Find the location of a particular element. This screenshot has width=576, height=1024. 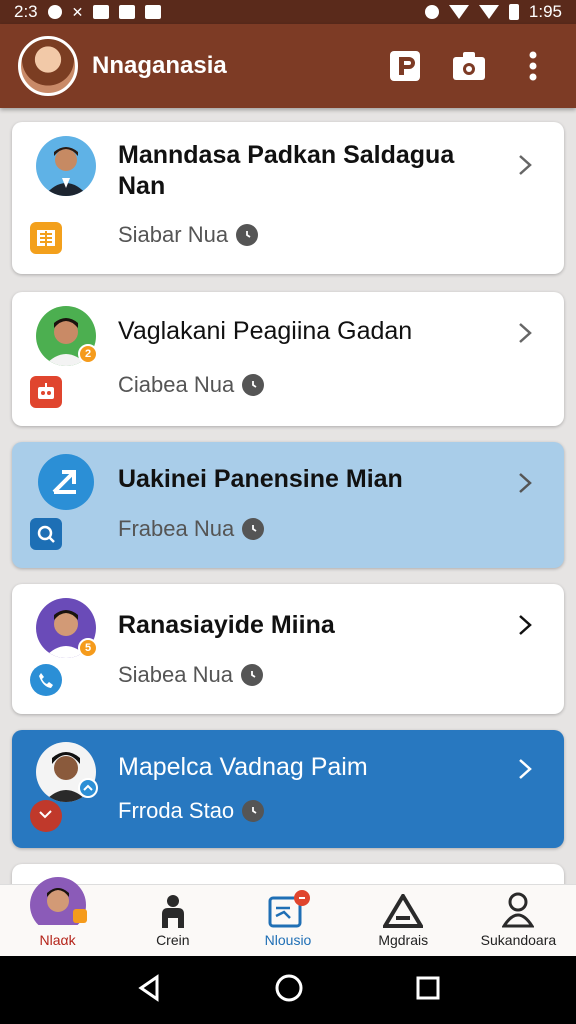

status-right: 1:95 is located at coordinates (493, 12).